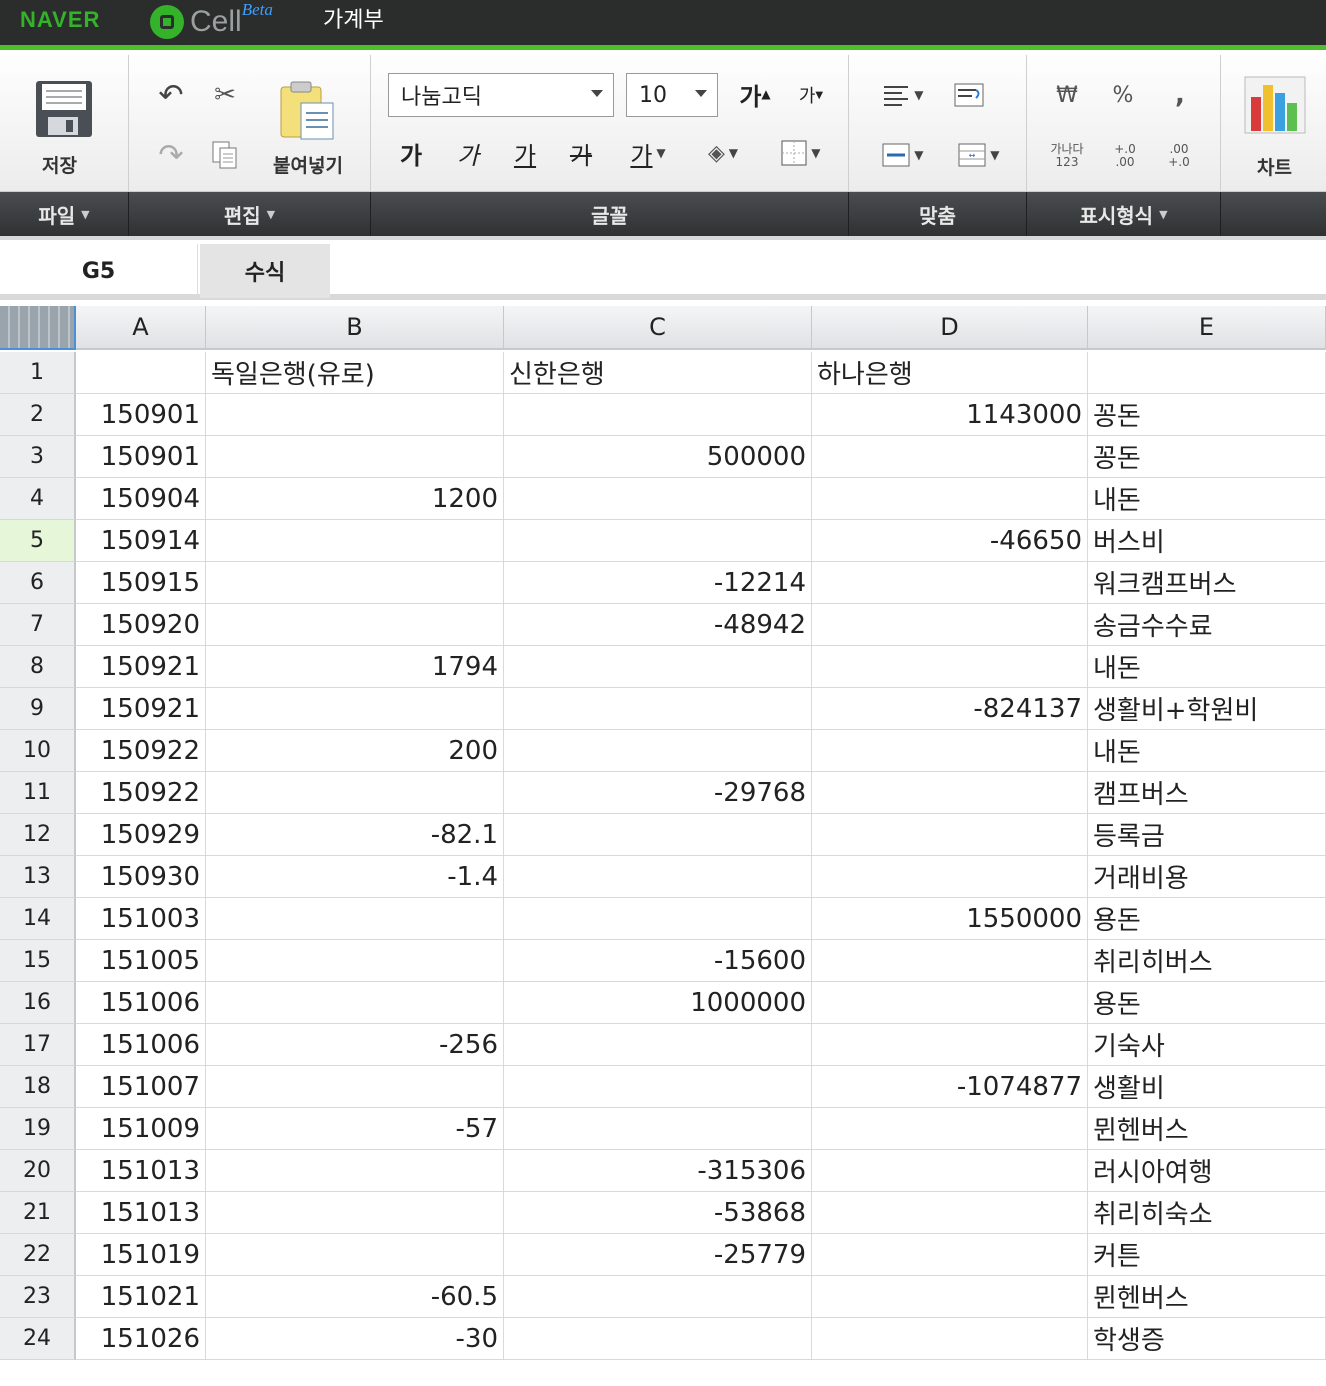 This screenshot has height=1386, width=1326. Describe the element at coordinates (723, 153) in the screenshot. I see `fill-color-icon: ◈ ▼` at that location.